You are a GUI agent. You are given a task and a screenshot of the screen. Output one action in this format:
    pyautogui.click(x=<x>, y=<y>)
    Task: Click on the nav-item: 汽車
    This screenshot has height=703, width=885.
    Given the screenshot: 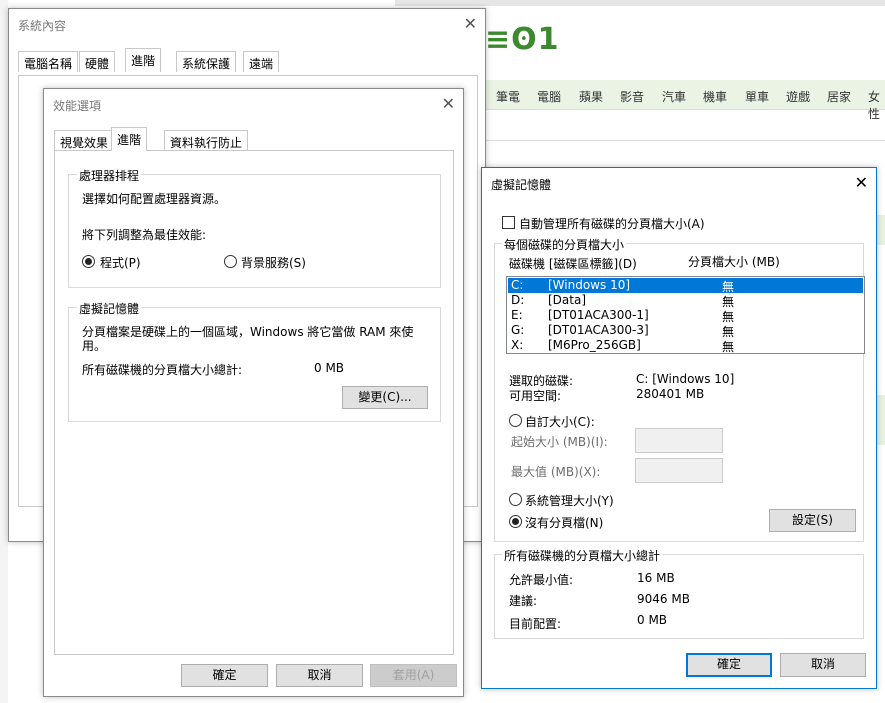 What is the action you would take?
    pyautogui.click(x=674, y=96)
    